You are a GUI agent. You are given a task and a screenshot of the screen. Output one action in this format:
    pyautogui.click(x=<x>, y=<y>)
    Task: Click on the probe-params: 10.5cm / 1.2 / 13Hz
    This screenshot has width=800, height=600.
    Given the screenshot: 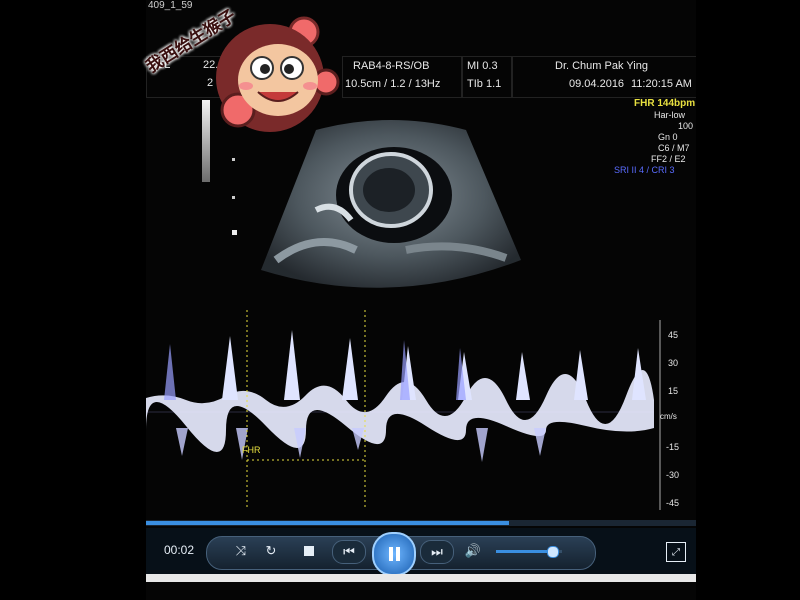 What is the action you would take?
    pyautogui.click(x=393, y=84)
    